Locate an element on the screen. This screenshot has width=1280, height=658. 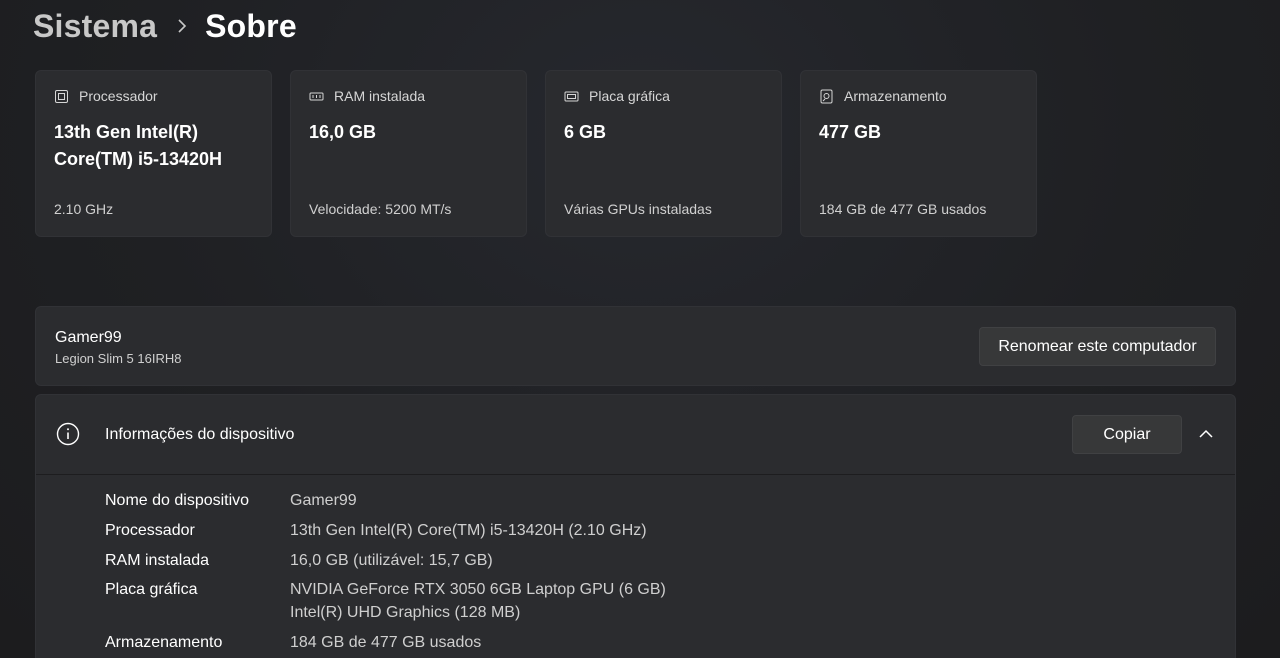
card-value-line: Core(TM) i5-13420H is located at coordinates (138, 159).